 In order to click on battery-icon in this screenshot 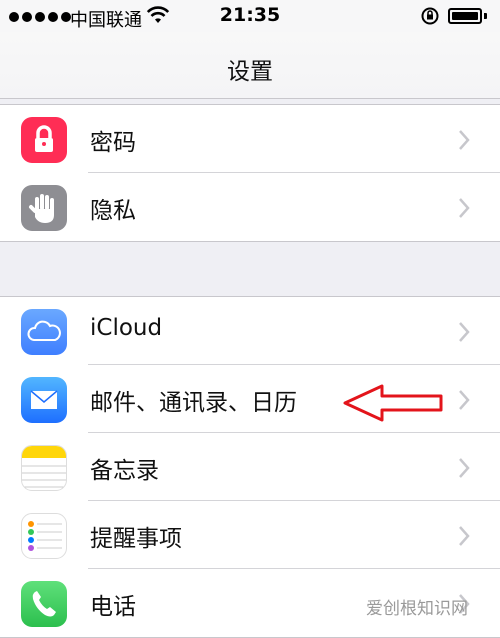, I will do `click(465, 16)`.